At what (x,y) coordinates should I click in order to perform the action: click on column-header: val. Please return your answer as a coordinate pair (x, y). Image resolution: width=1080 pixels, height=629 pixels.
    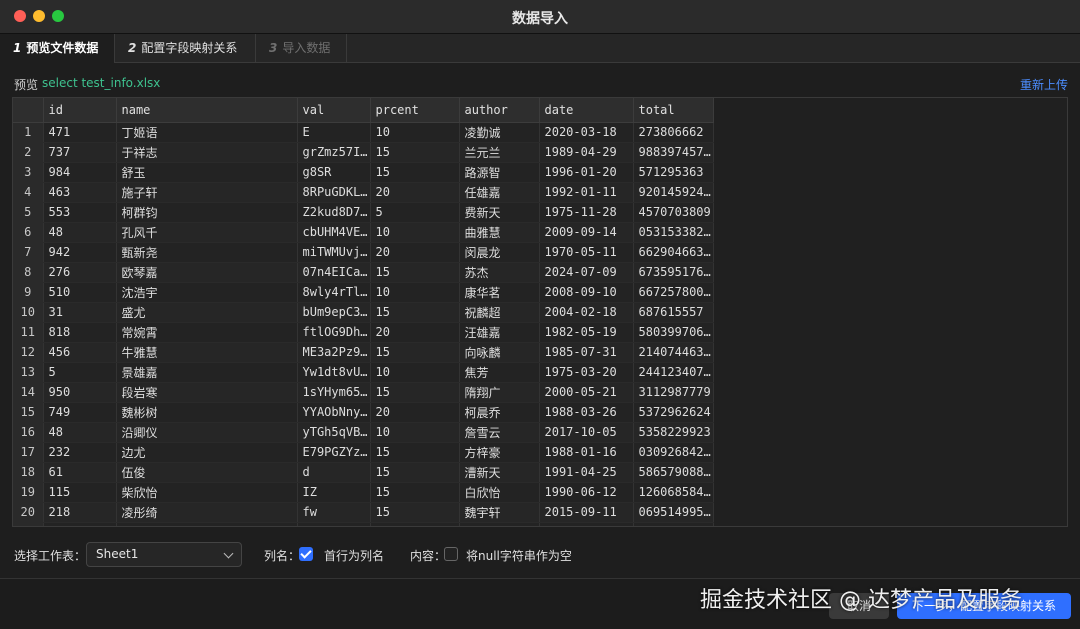
    Looking at the image, I should click on (334, 110).